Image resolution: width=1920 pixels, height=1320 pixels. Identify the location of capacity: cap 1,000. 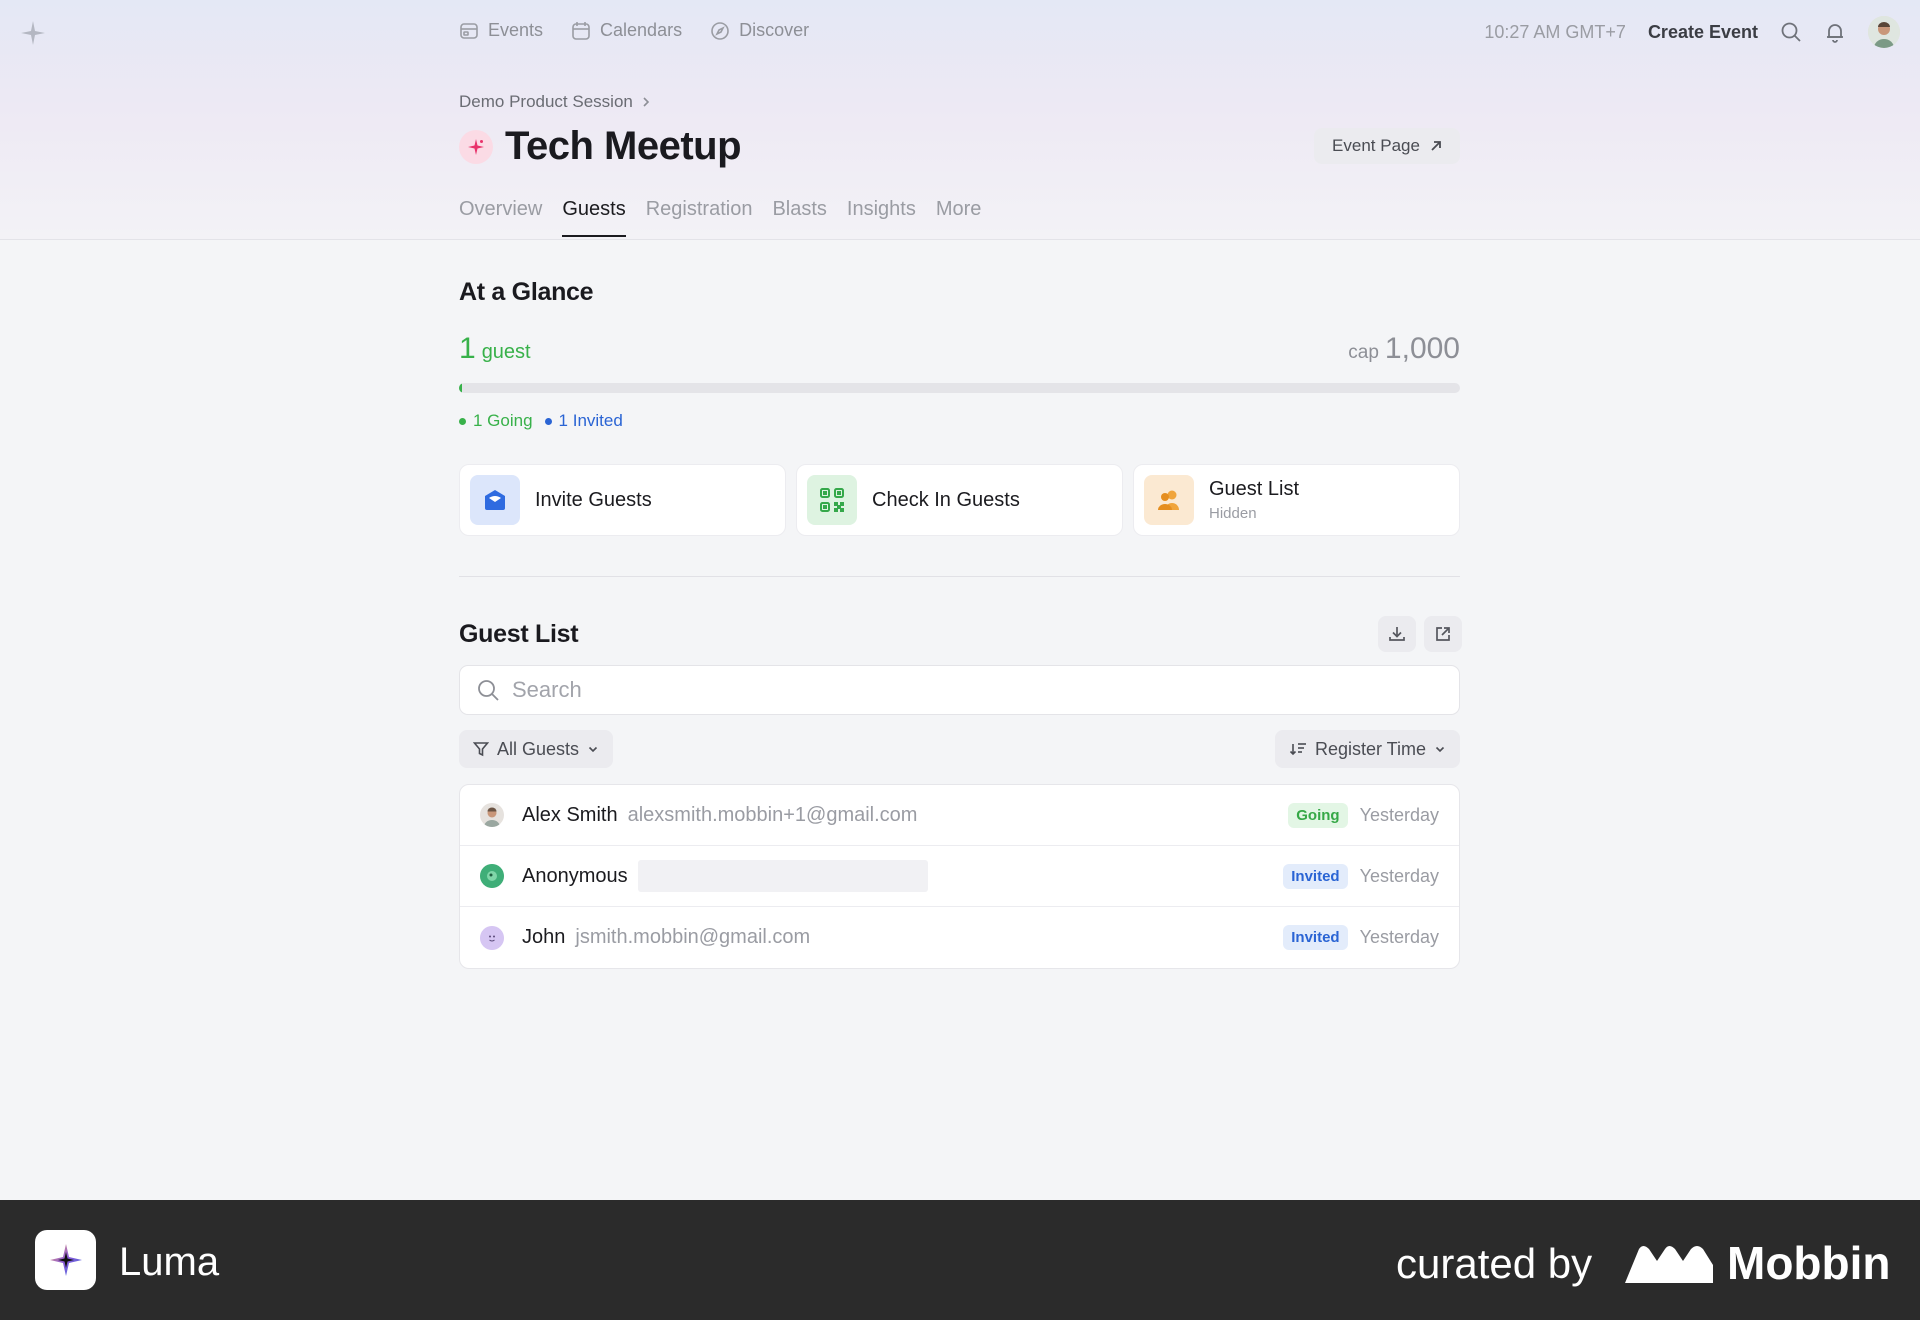
(1404, 349).